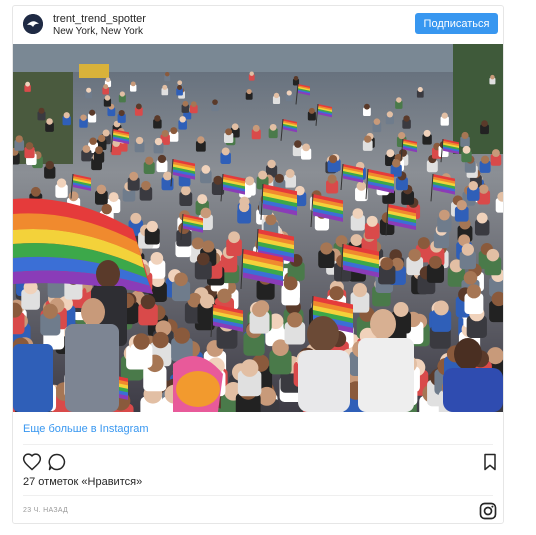 The width and height of the screenshot is (536, 535). Describe the element at coordinates (86, 429) in the screenshot. I see `view-more-link: Еще больше в Instagram` at that location.